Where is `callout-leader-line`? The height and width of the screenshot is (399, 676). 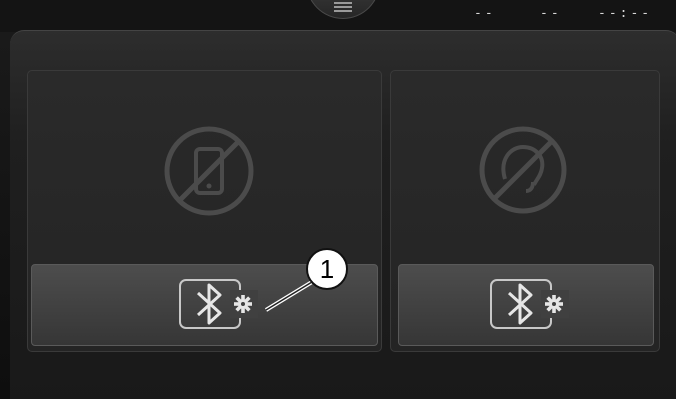
callout-leader-line is located at coordinates (289, 296).